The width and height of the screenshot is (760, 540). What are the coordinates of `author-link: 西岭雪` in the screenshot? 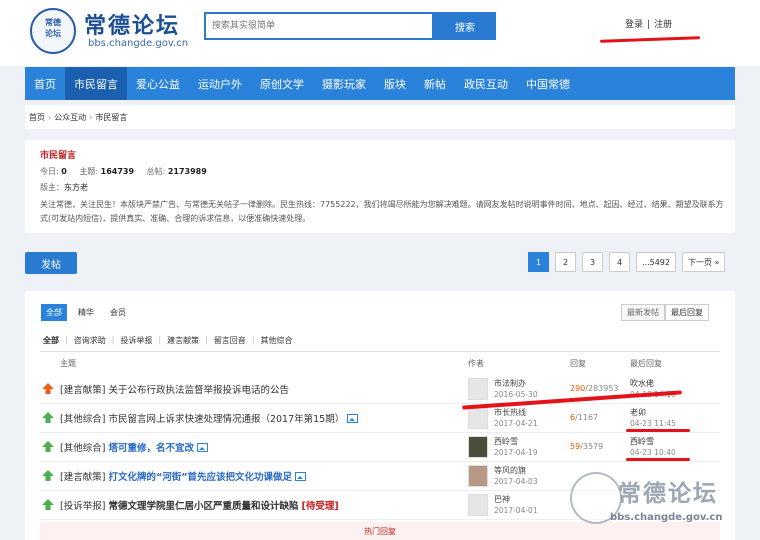 It's located at (506, 441).